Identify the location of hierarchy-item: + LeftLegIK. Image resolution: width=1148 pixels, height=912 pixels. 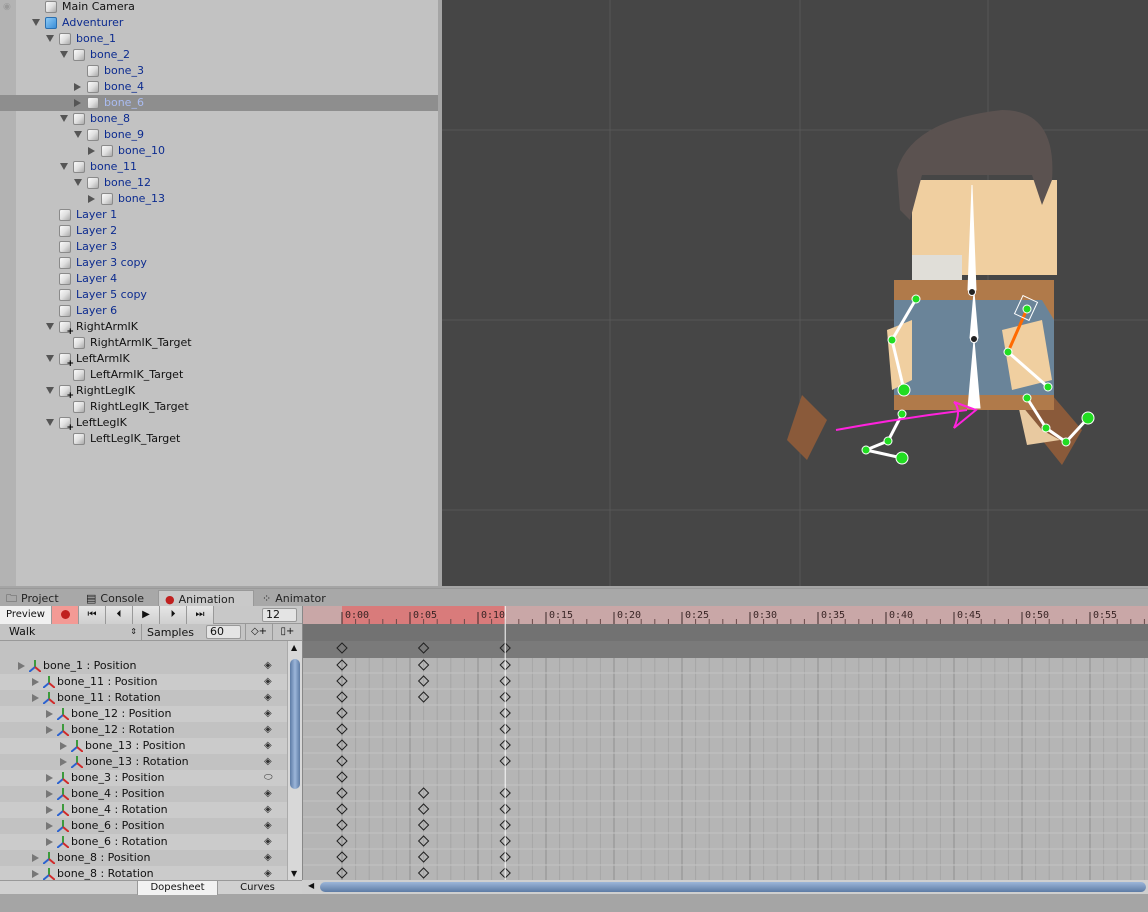
(219, 424).